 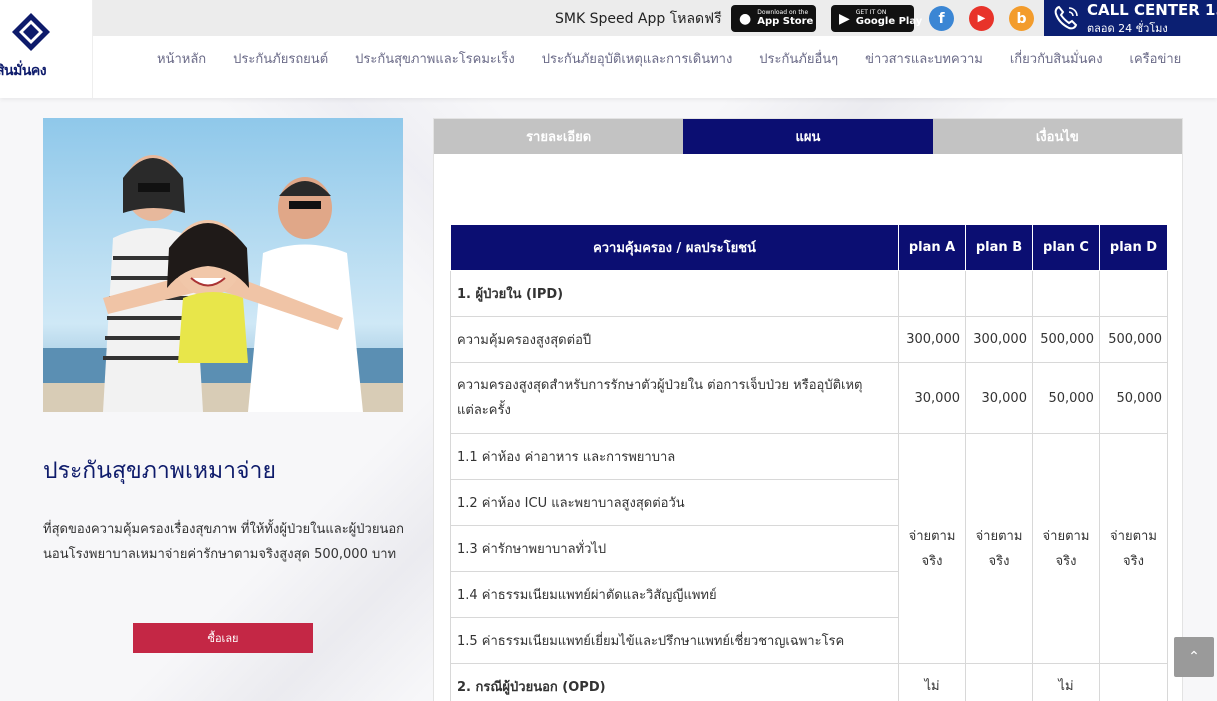 What do you see at coordinates (1133, 247) in the screenshot?
I see `header-plan-d: plan D` at bounding box center [1133, 247].